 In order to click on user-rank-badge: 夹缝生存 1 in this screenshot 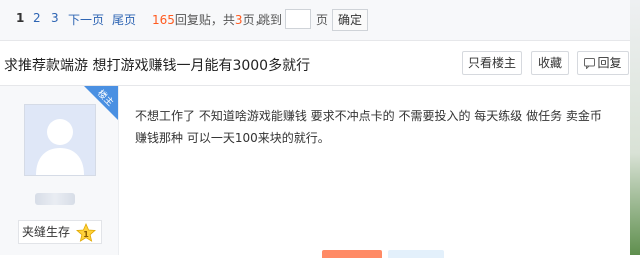, I will do `click(60, 232)`.